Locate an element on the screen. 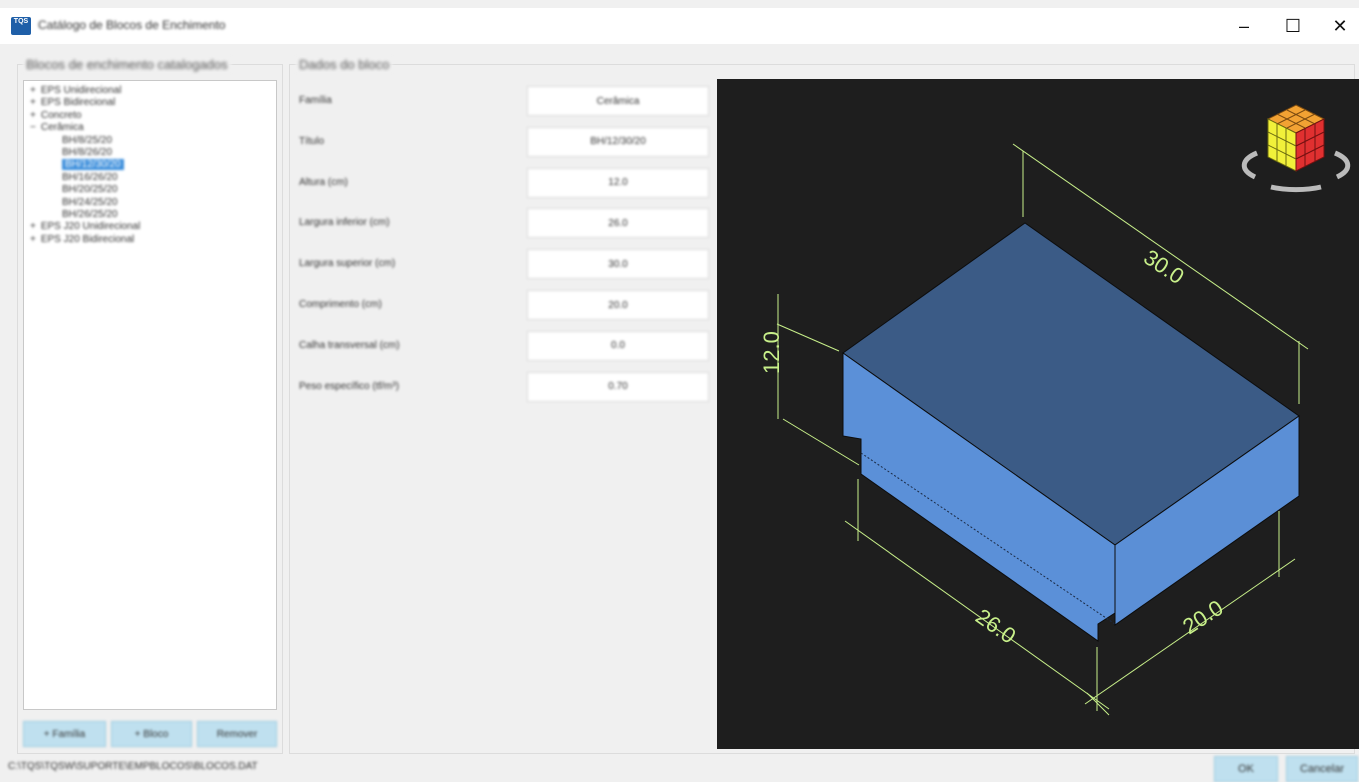 The width and height of the screenshot is (1359, 782). tree-item-label: EPS Unidirecional is located at coordinates (81, 90).